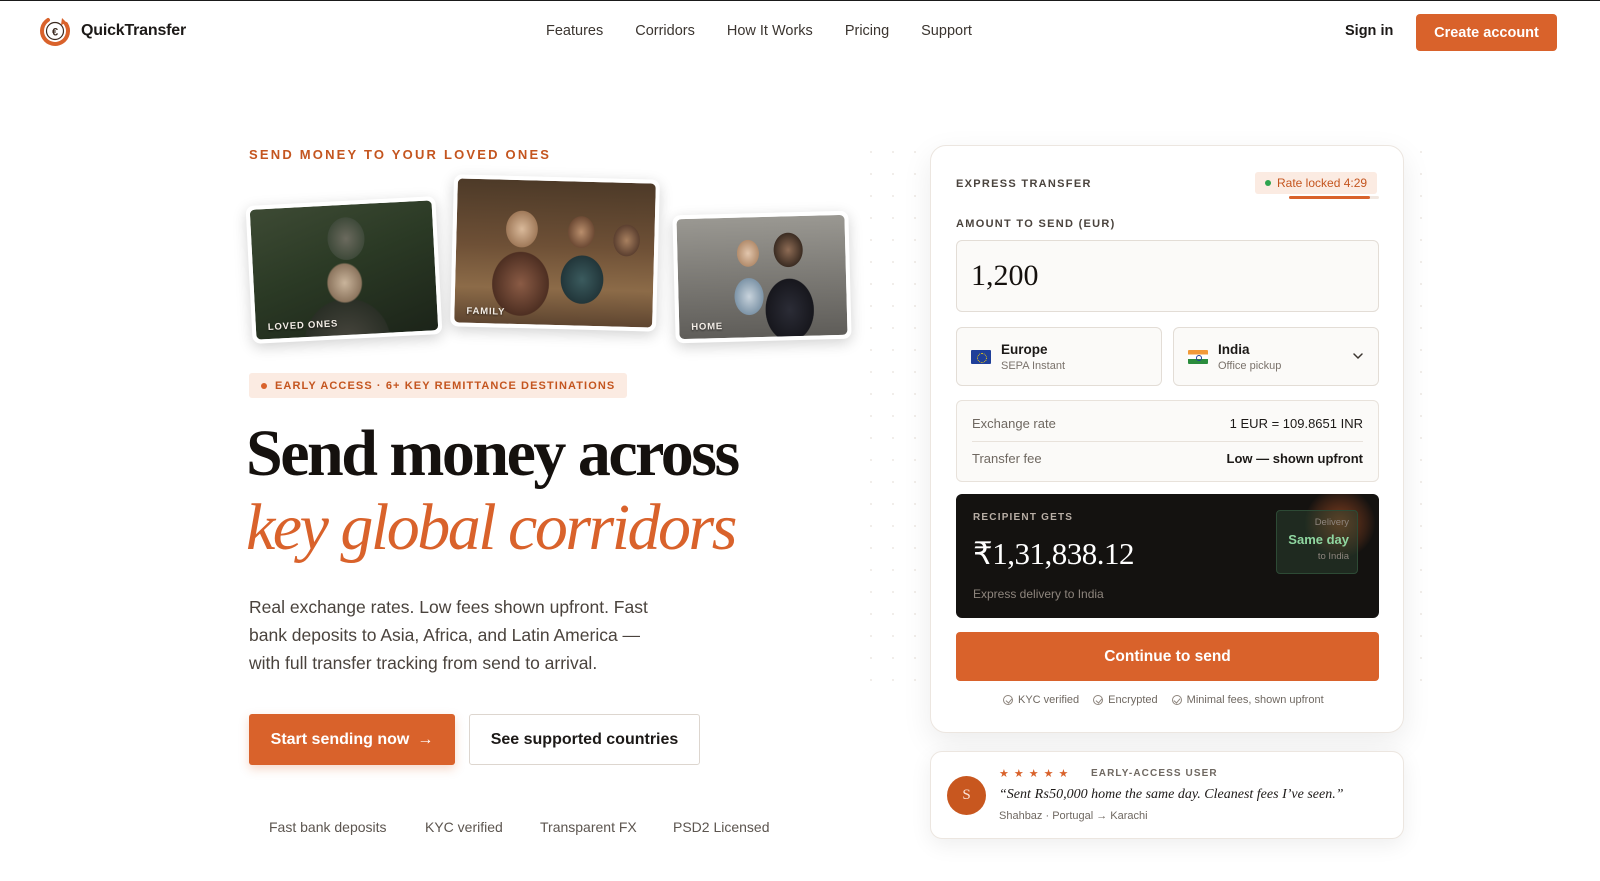 The image size is (1600, 881). What do you see at coordinates (1133, 700) in the screenshot?
I see `trust-encrypted-label: Encrypted` at bounding box center [1133, 700].